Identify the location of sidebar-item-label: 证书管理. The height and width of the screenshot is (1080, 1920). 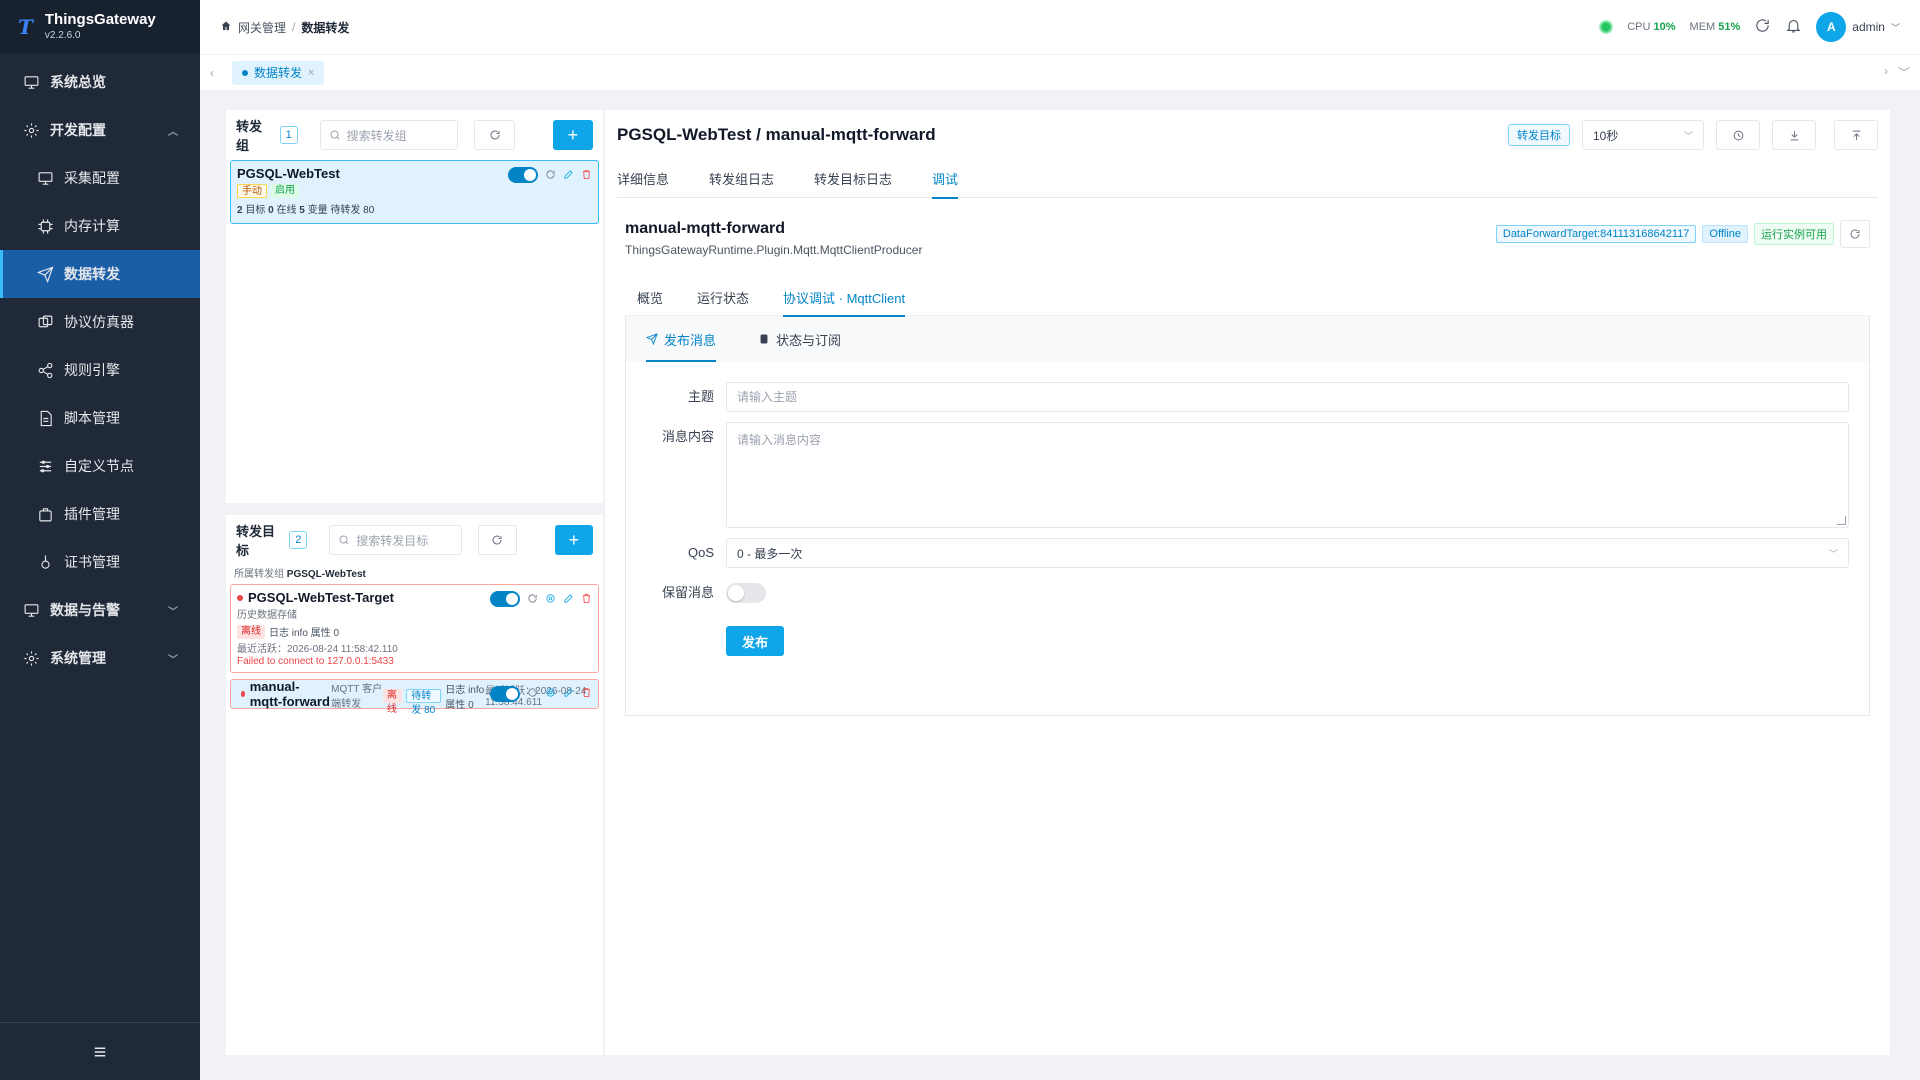
(92, 562).